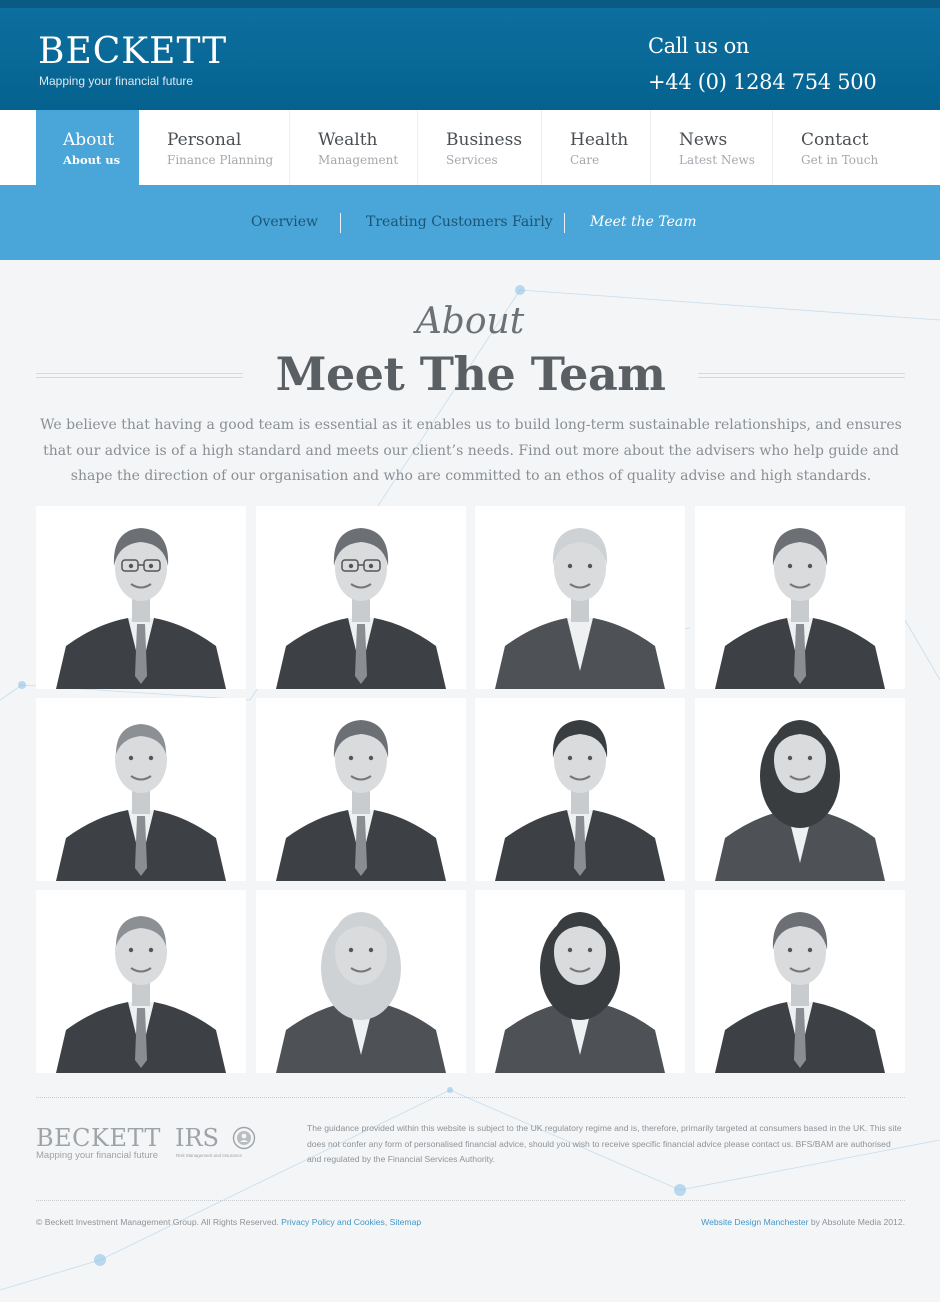  I want to click on irs-seal-icon, so click(244, 1138).